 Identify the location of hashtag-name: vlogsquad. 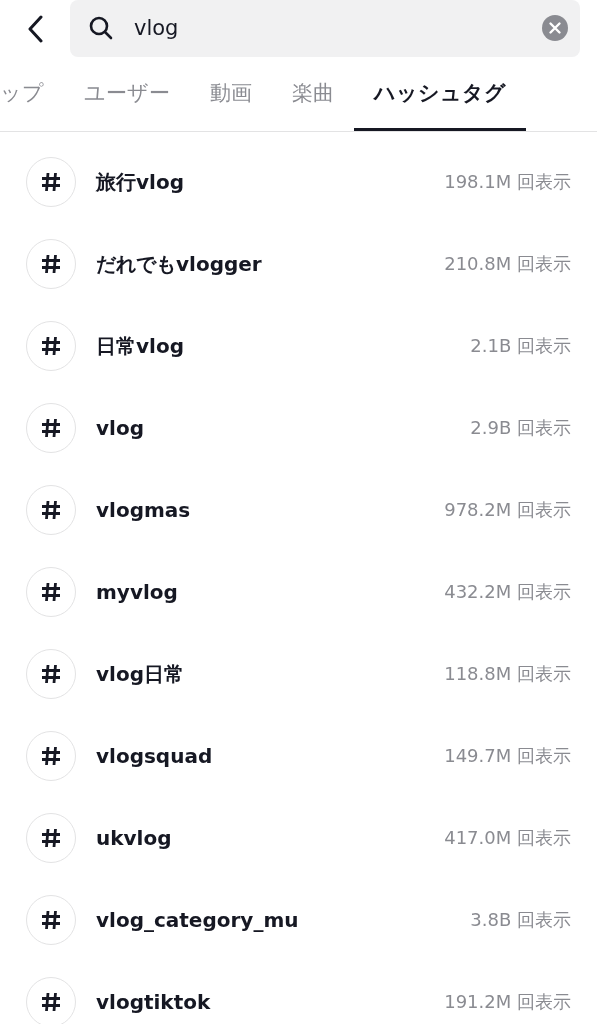
(270, 756).